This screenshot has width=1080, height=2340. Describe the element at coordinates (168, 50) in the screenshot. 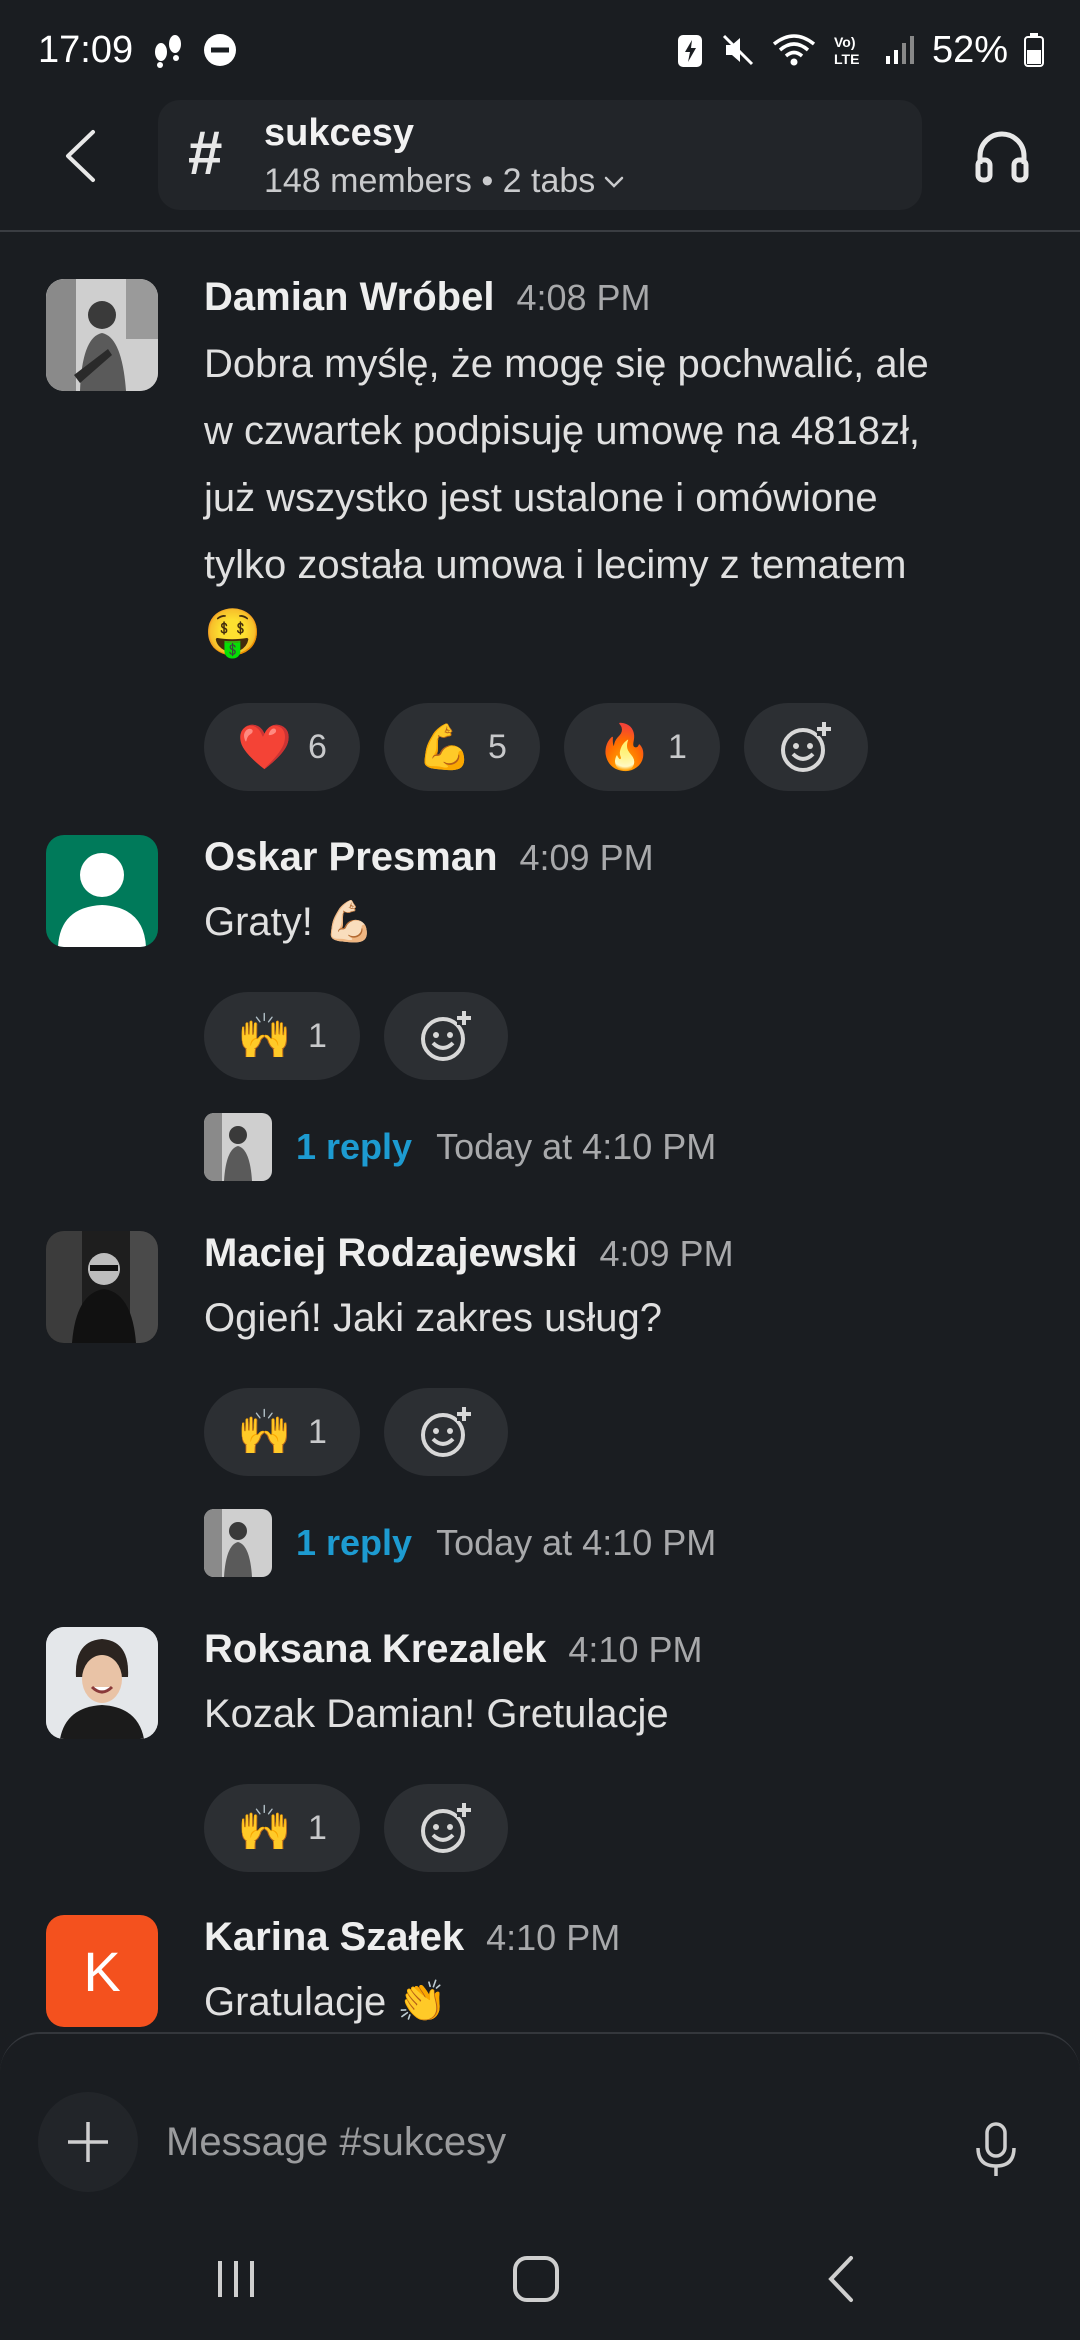

I see `footsteps-icon` at that location.